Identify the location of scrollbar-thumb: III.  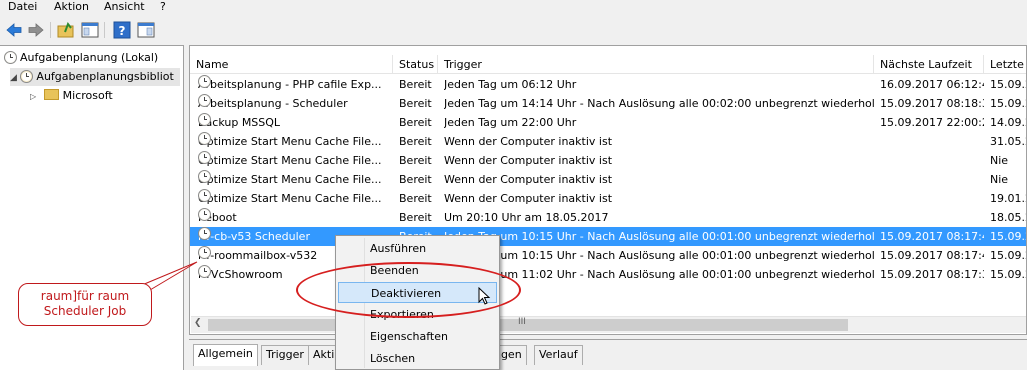
(528, 324).